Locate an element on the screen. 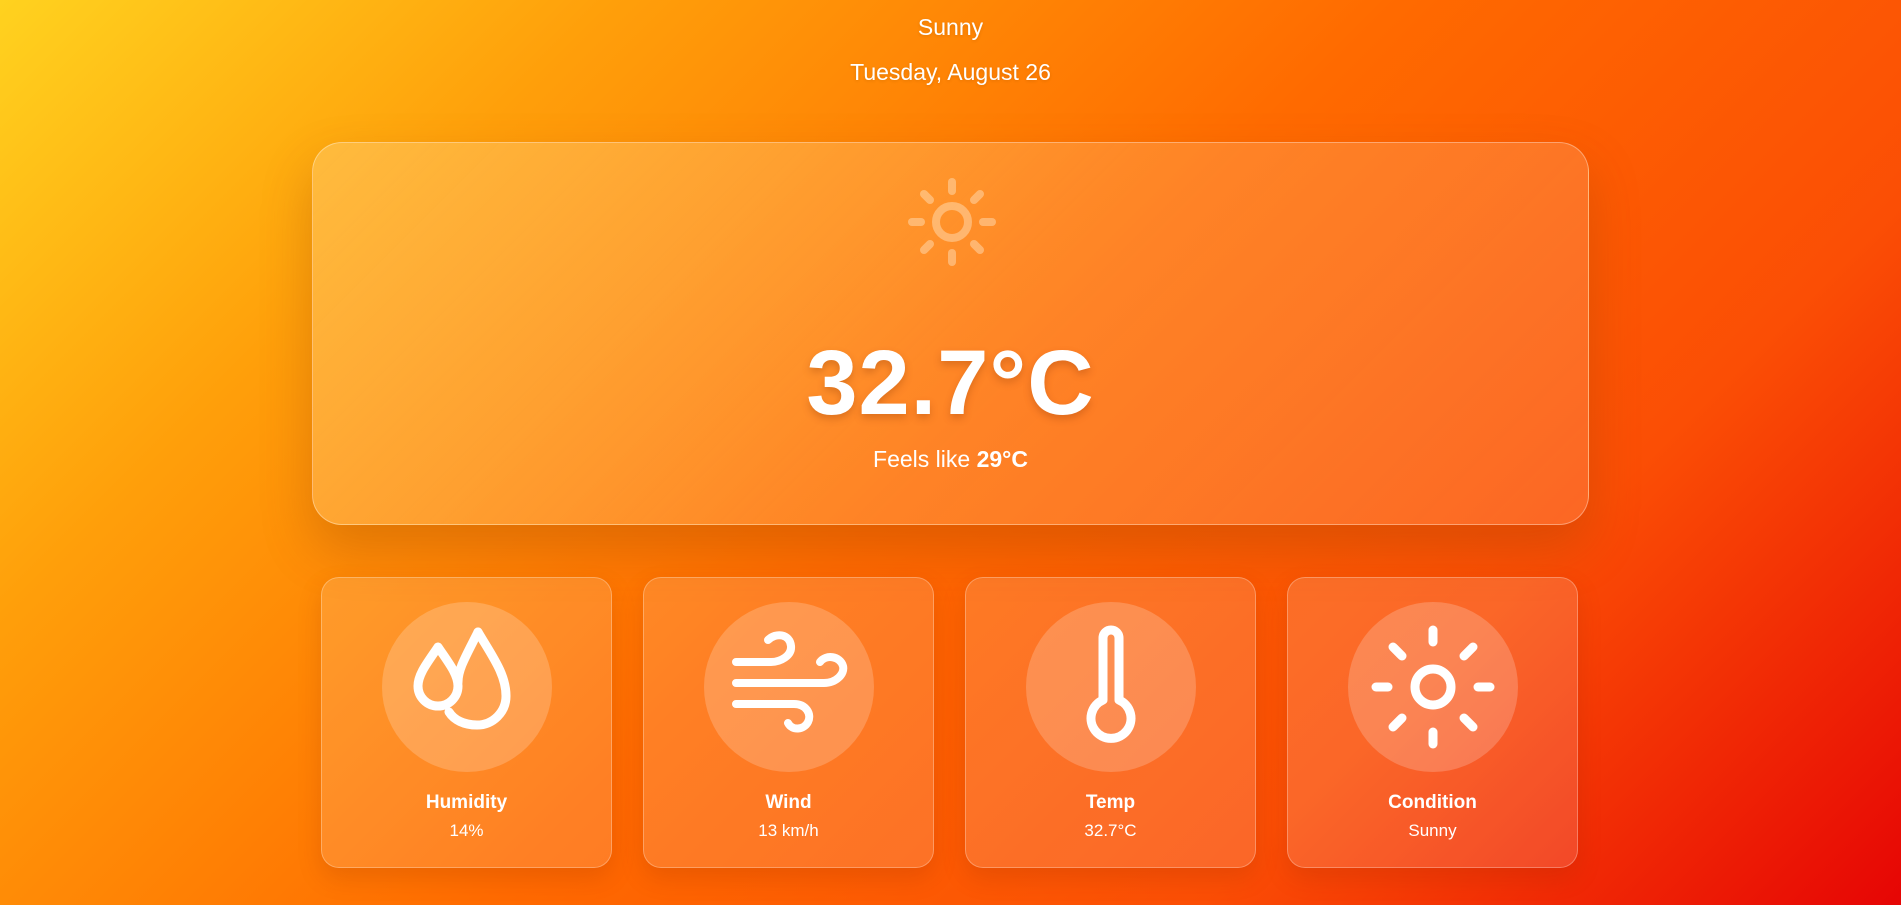 This screenshot has height=905, width=1901. stat-label: Condition is located at coordinates (1432, 802).